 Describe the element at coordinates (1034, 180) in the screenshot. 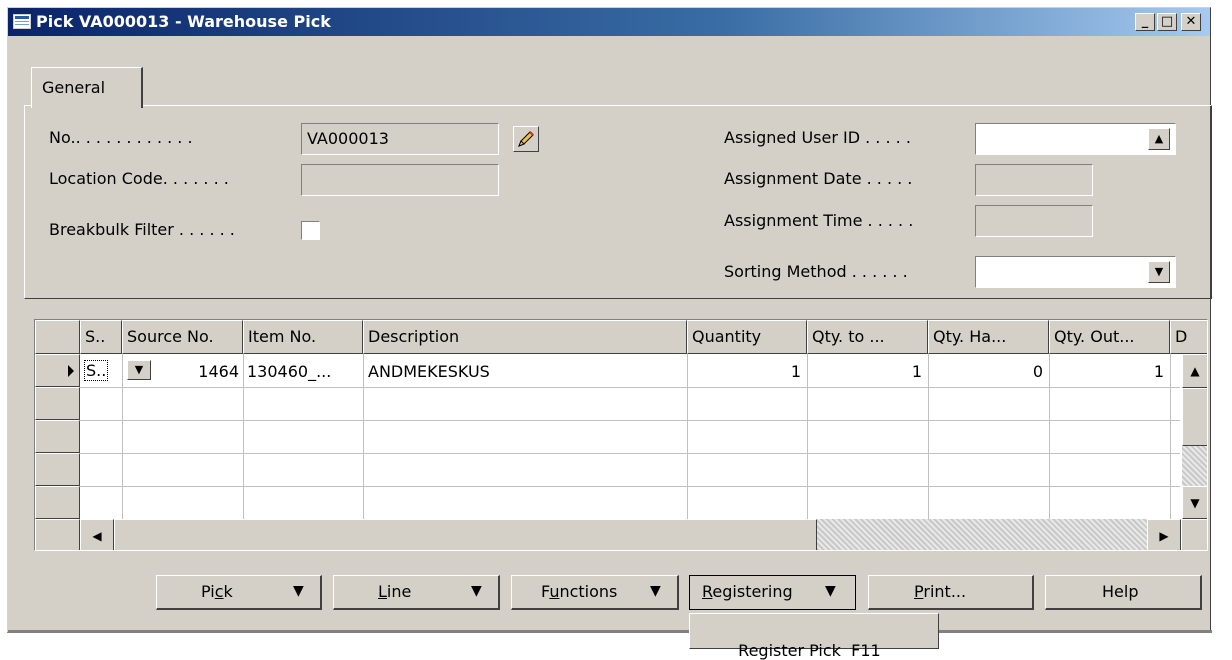

I see `assignment-date-field` at that location.